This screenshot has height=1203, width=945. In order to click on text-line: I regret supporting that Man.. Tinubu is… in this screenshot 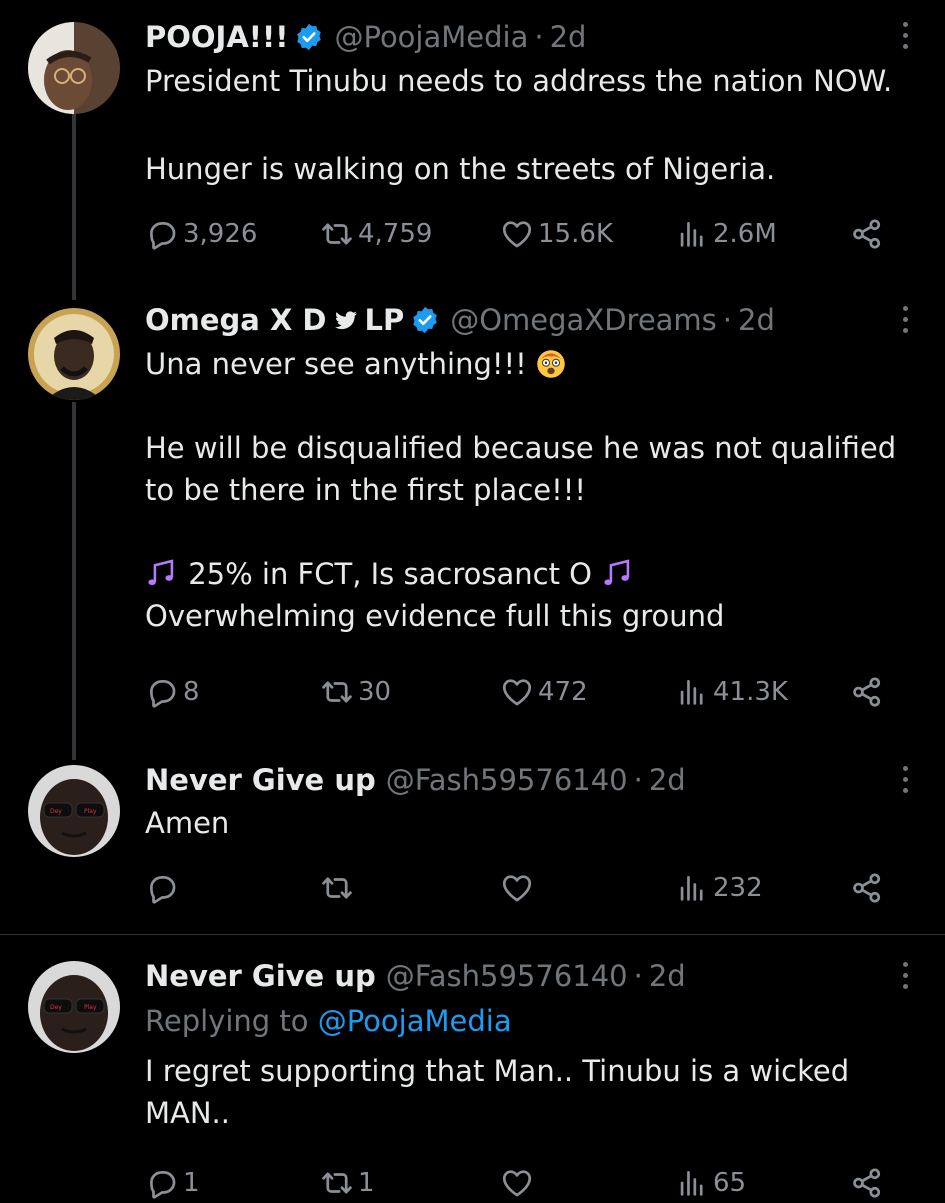, I will do `click(497, 1071)`.